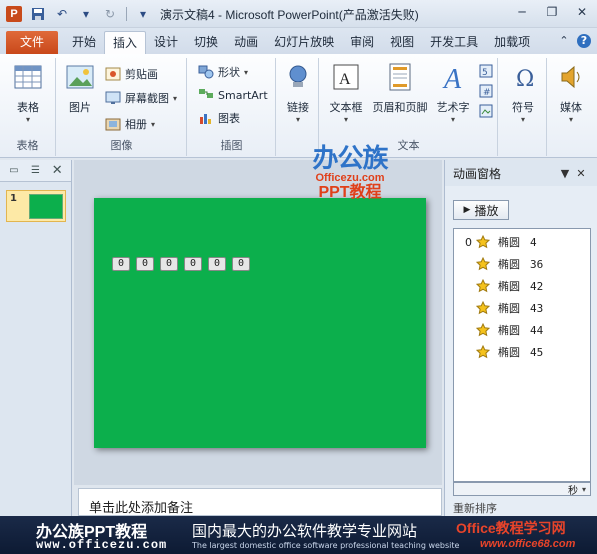  I want to click on svg-text: Ω, so click(525, 79).